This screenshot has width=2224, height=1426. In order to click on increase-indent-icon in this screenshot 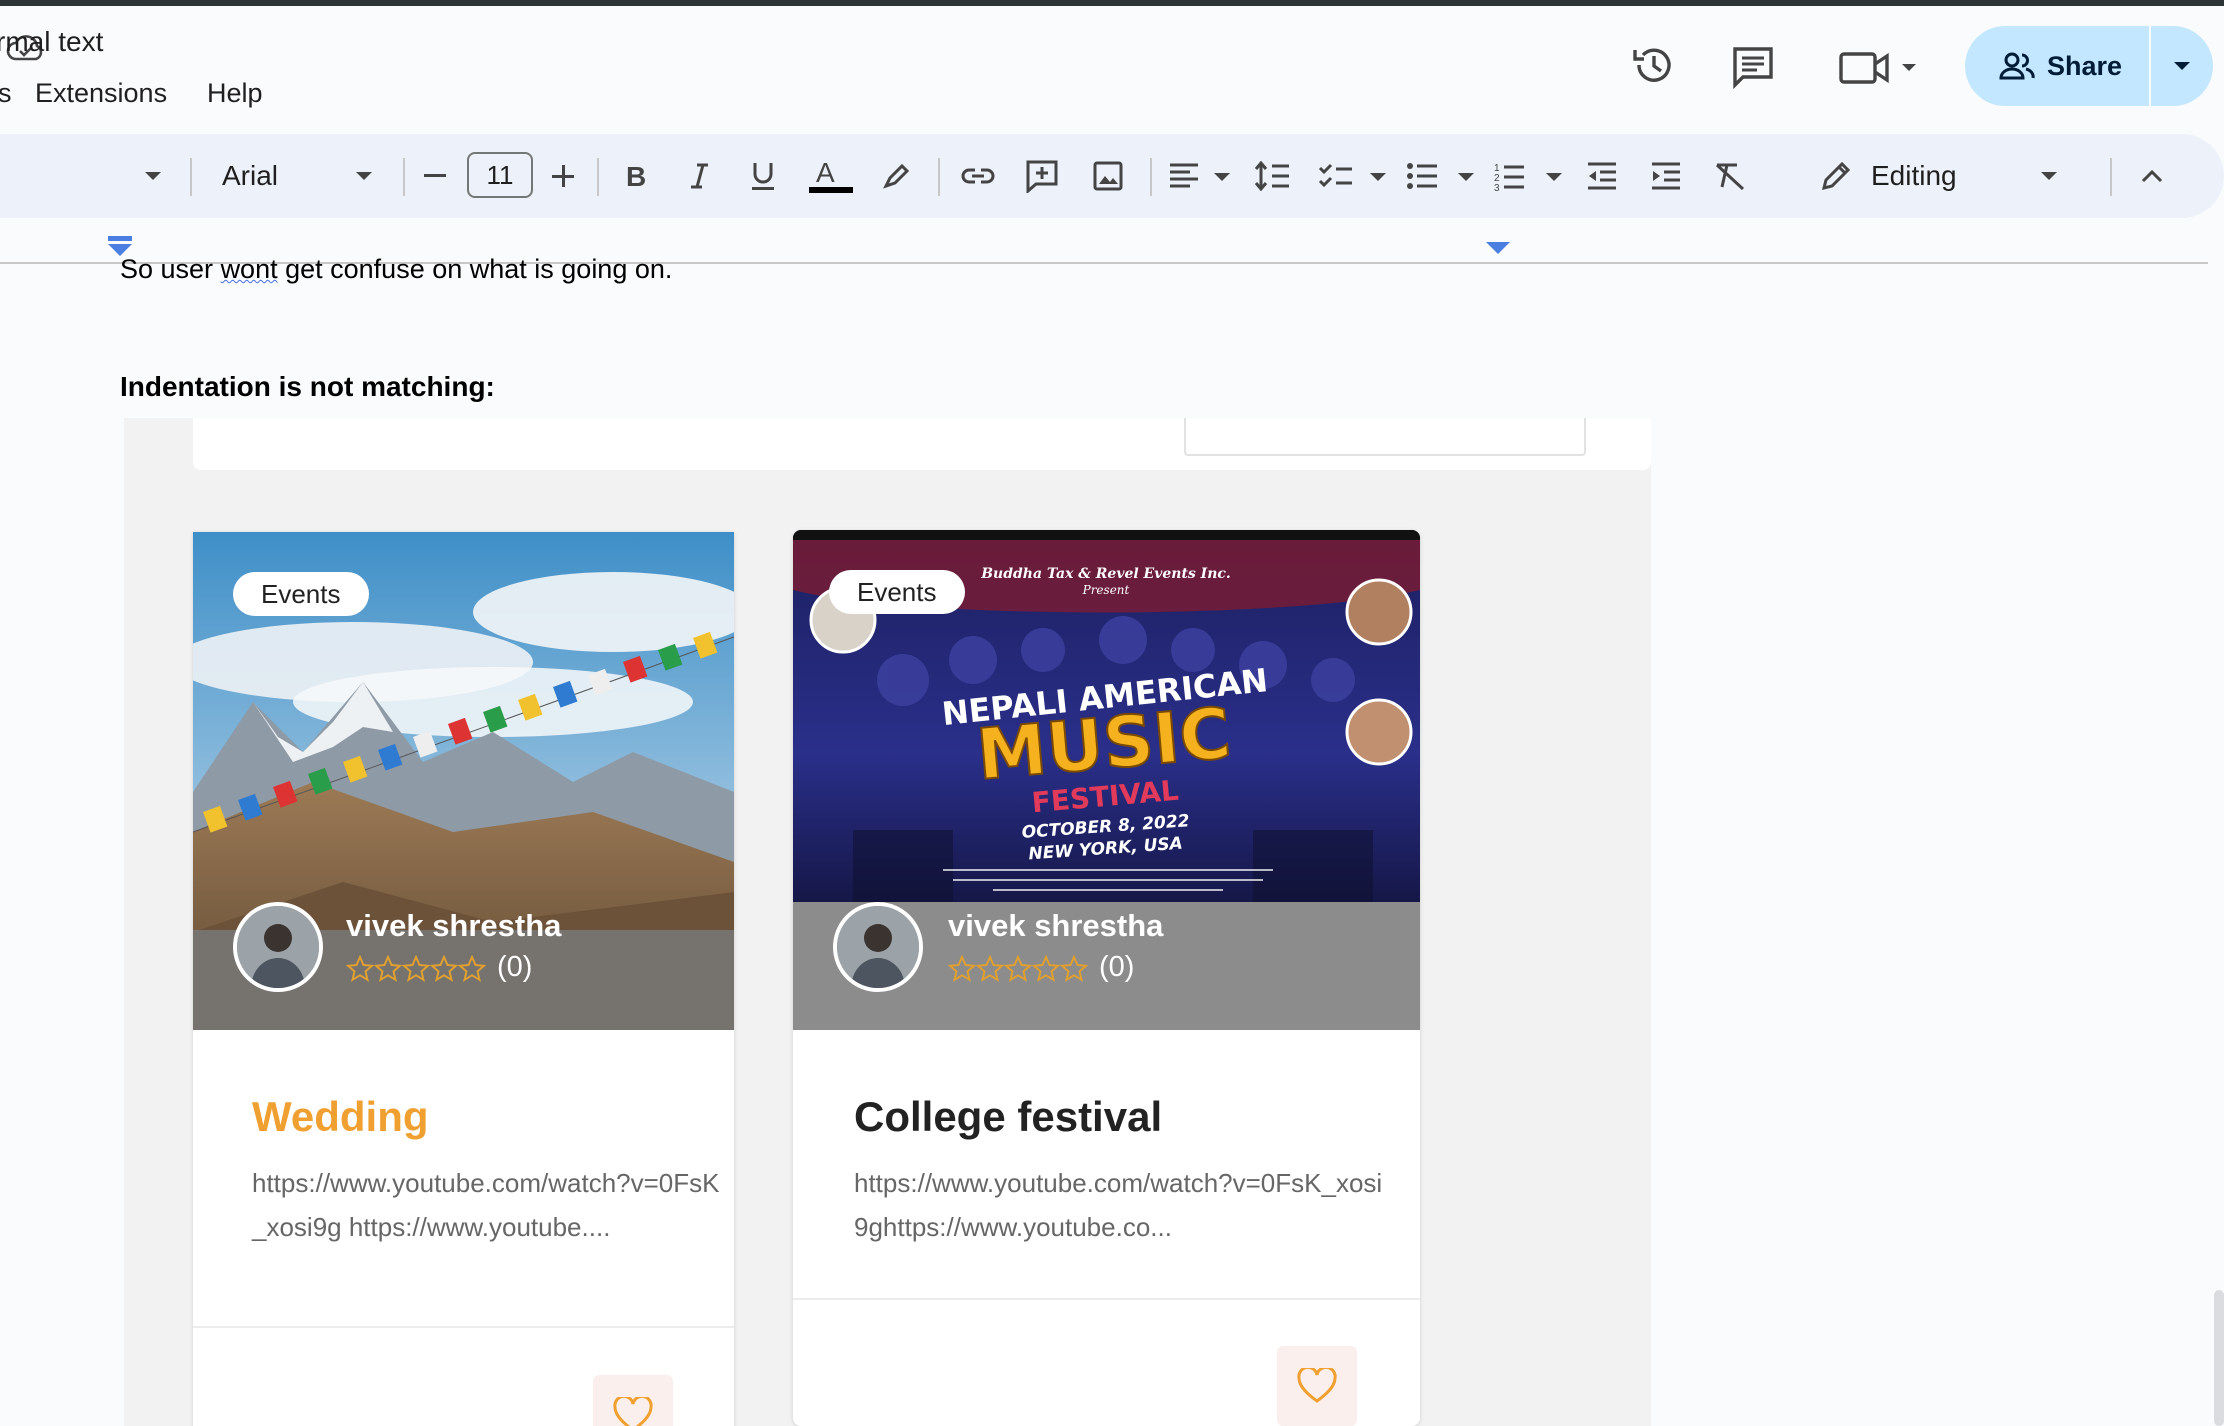, I will do `click(1666, 176)`.